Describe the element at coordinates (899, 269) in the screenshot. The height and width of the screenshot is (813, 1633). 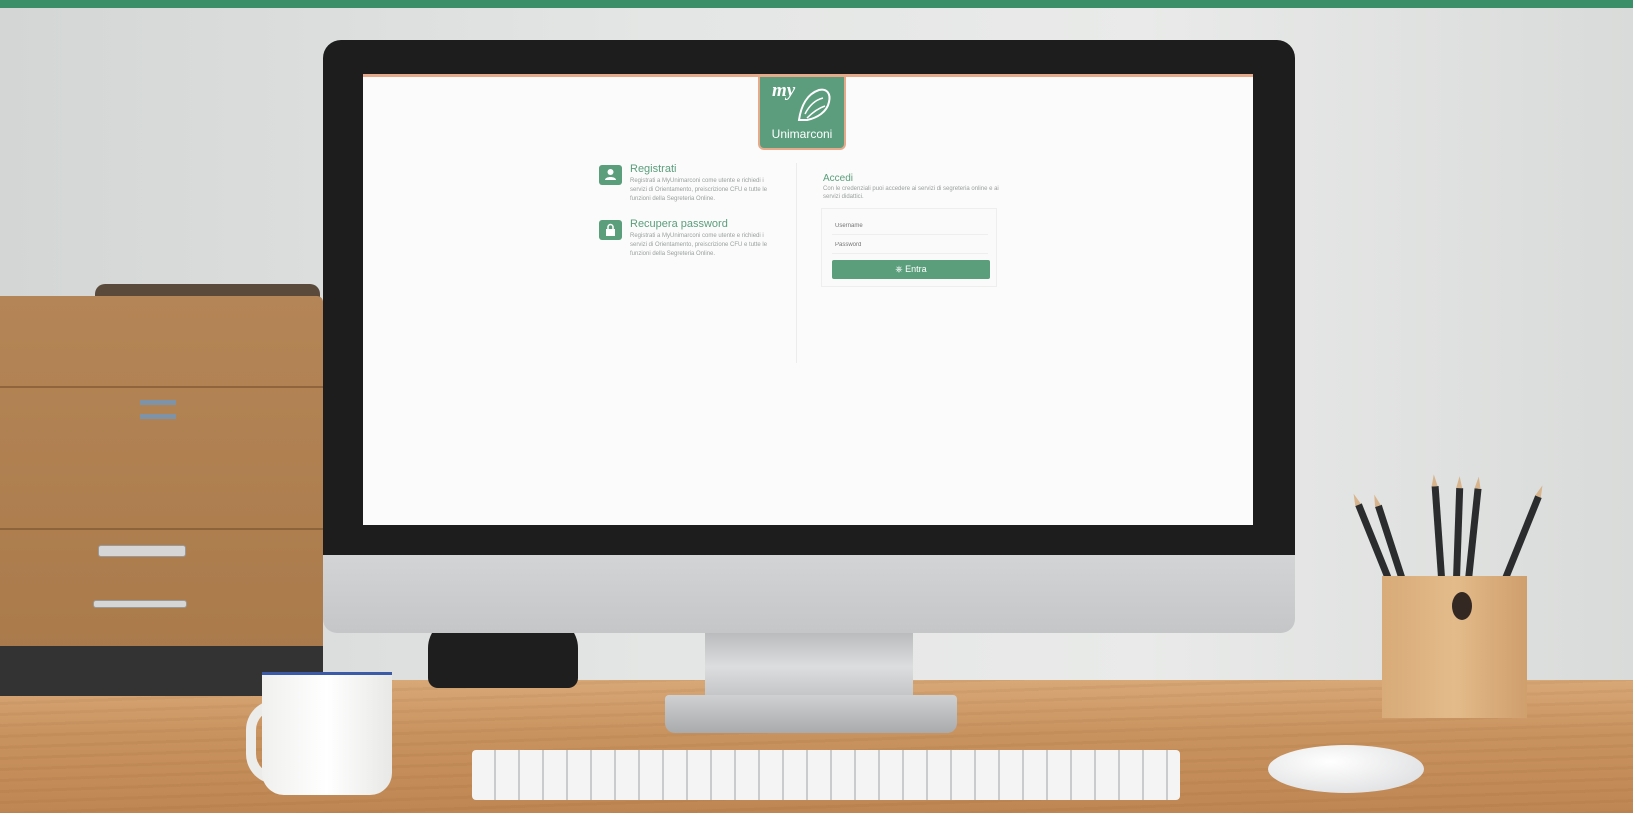
I see `login-icon: ⎈` at that location.